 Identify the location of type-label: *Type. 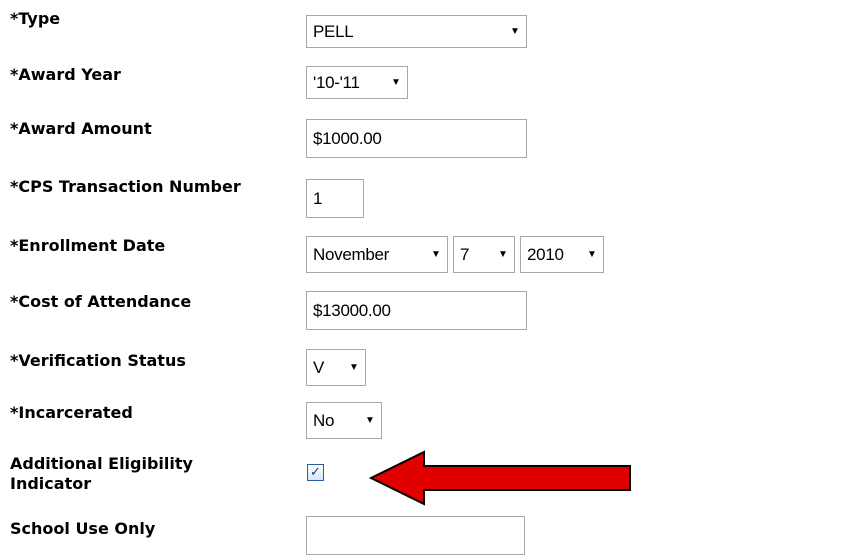
(35, 18).